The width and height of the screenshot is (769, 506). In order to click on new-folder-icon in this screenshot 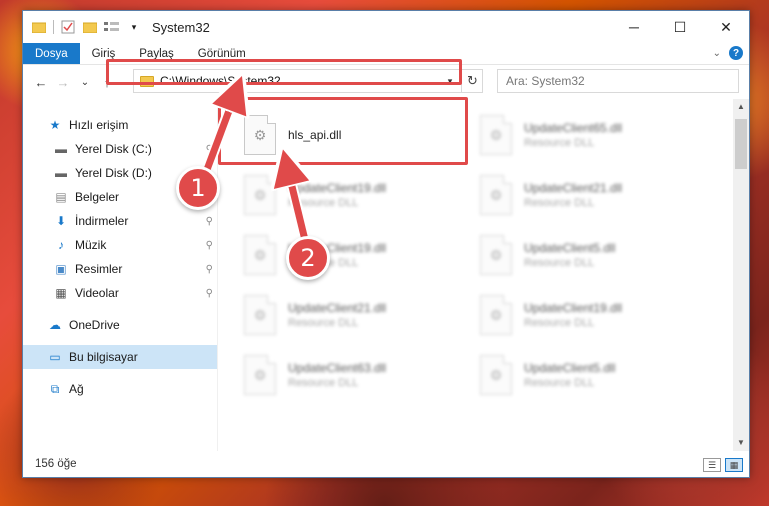, I will do `click(90, 27)`.